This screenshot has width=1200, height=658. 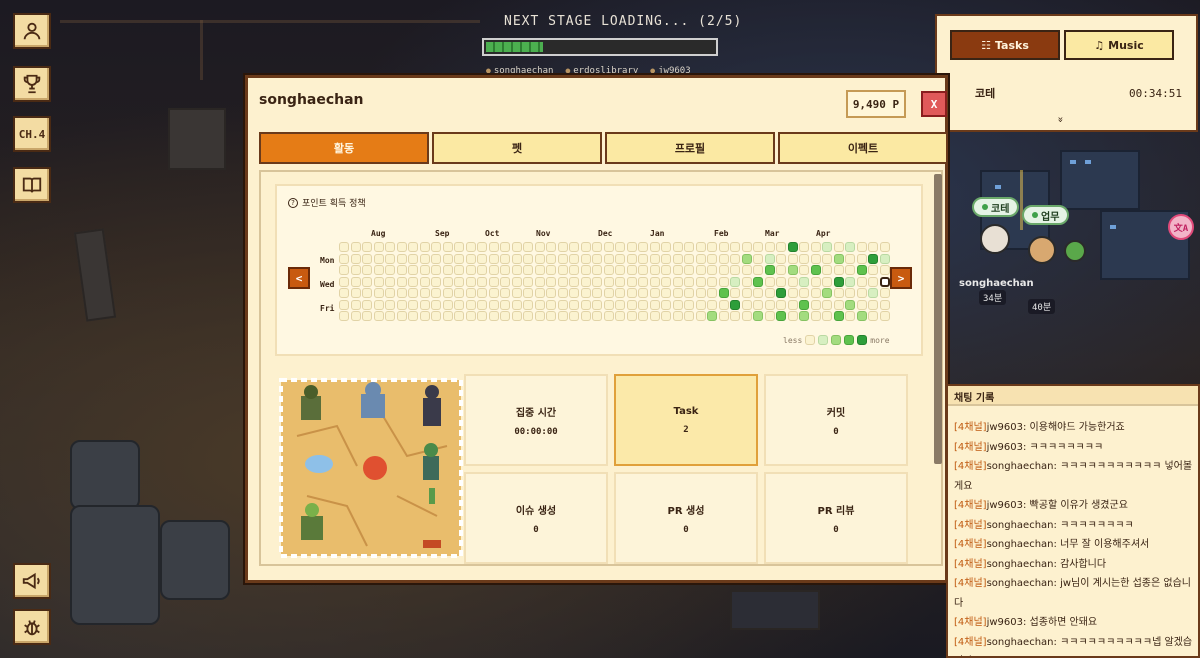 What do you see at coordinates (1181, 227) in the screenshot?
I see `translate-button: 文A` at bounding box center [1181, 227].